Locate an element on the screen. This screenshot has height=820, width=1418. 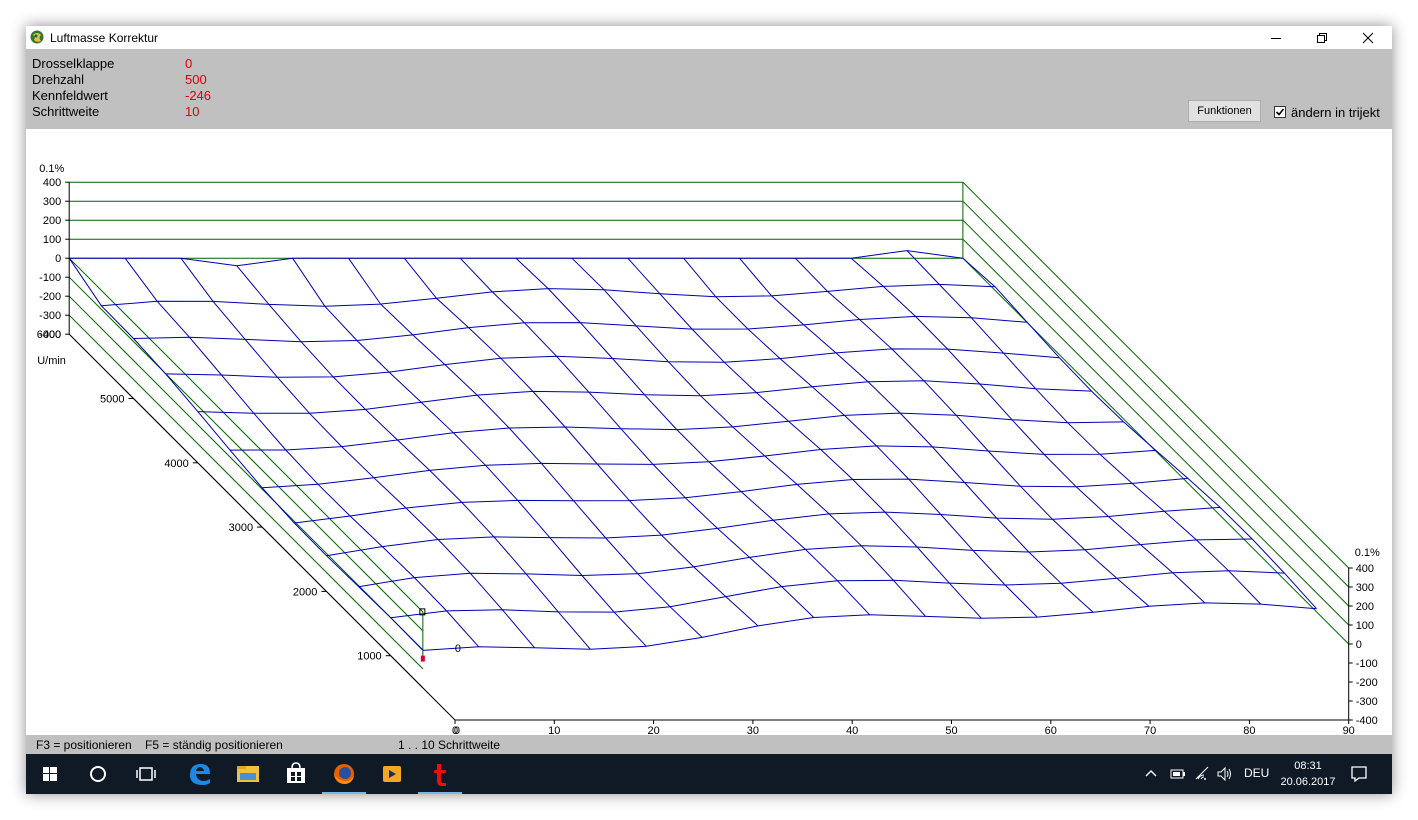
schrittweite-label: Schrittweite is located at coordinates (66, 111).